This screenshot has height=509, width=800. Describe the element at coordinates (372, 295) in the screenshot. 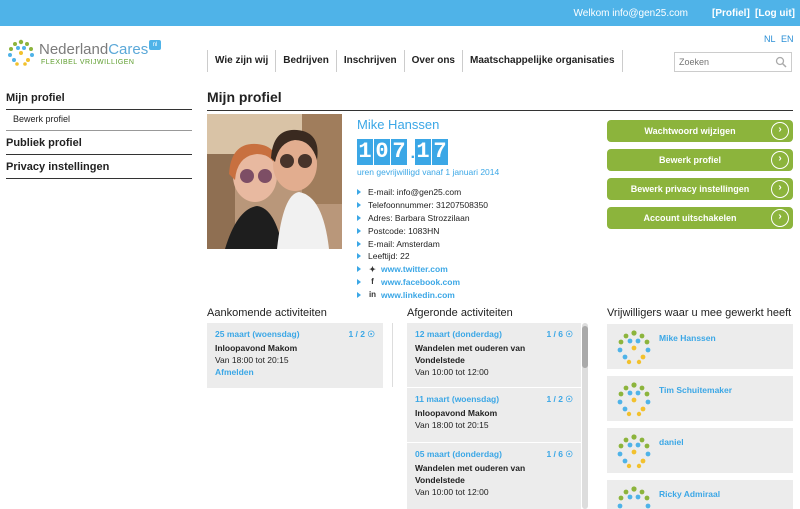

I see `linkedin-icon: in` at that location.